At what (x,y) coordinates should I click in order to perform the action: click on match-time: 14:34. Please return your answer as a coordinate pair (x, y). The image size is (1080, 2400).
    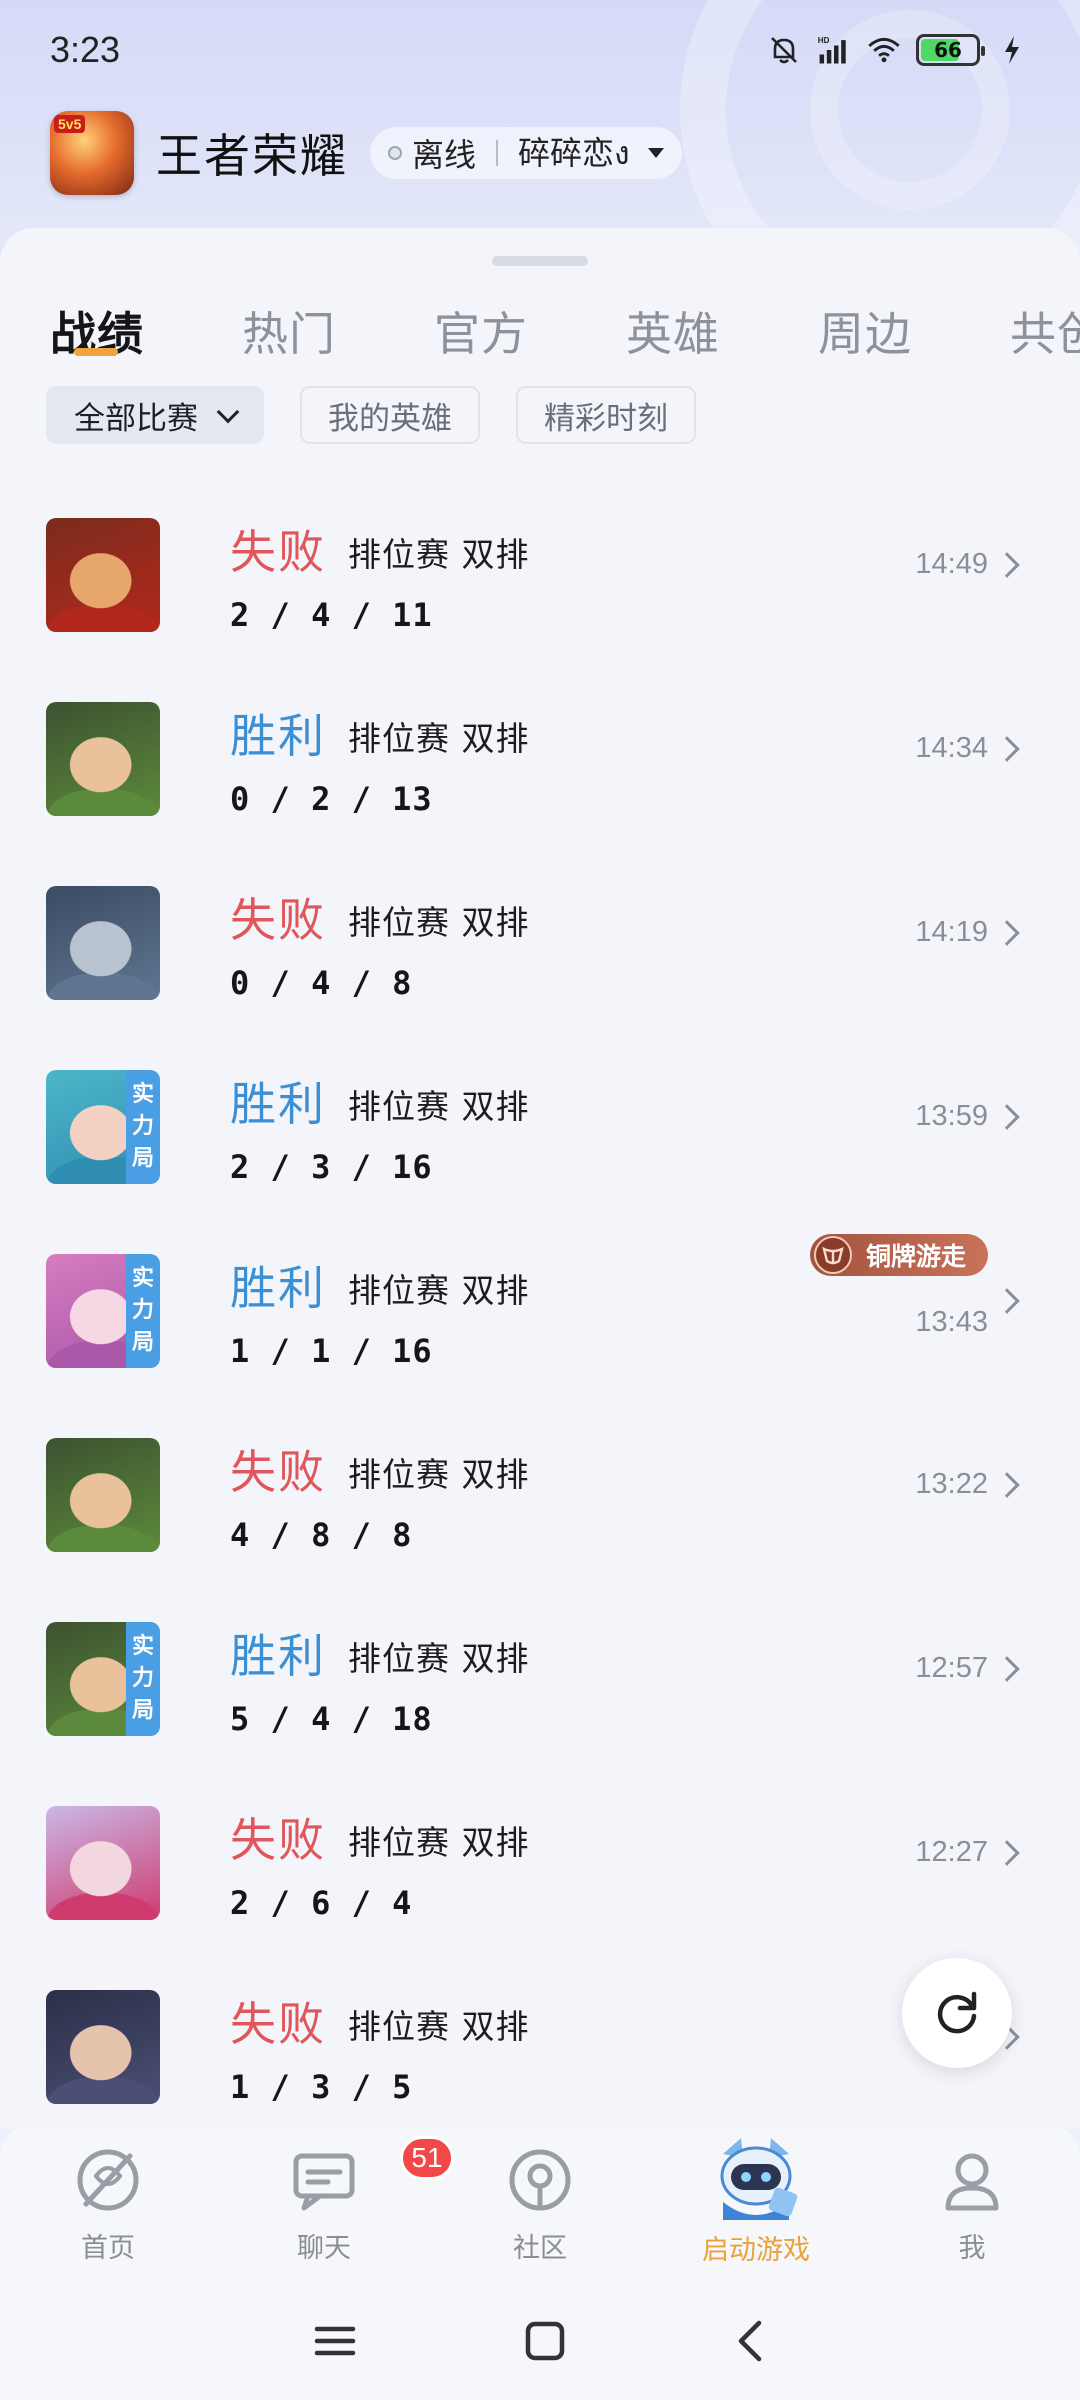
    Looking at the image, I should click on (951, 748).